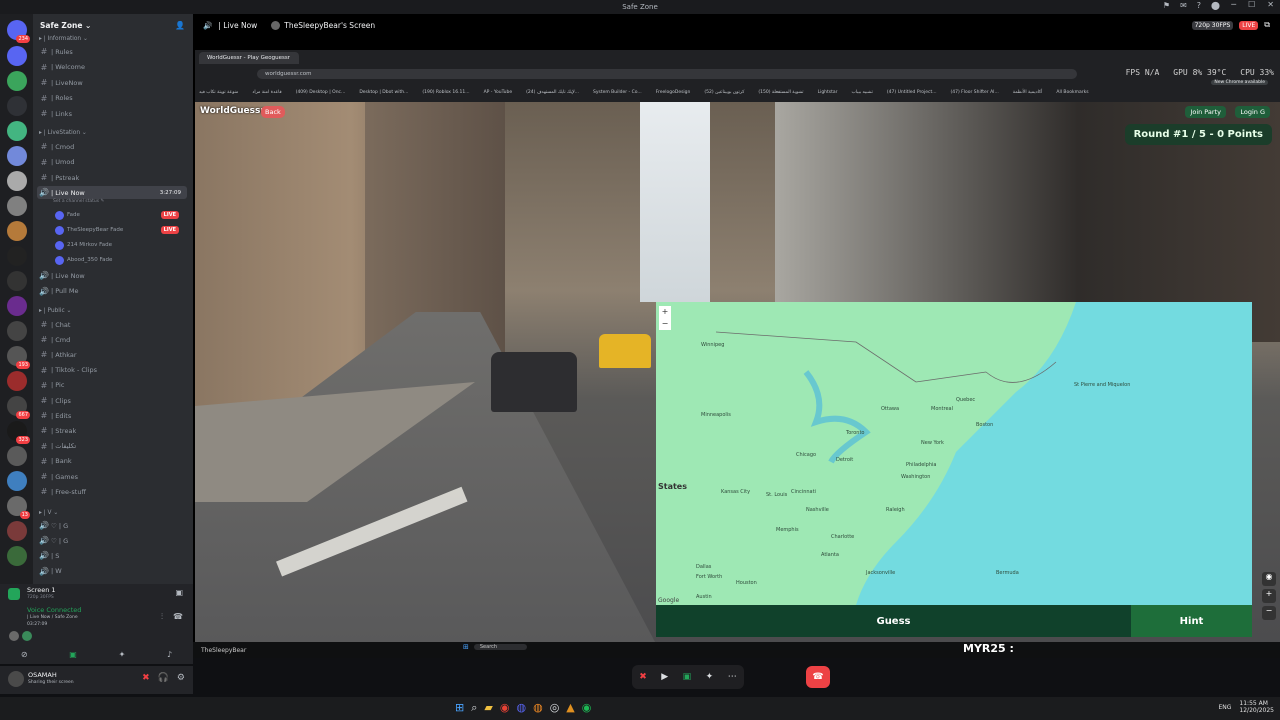 Image resolution: width=1280 pixels, height=720 pixels. I want to click on channel-item: 🔊 ♡ | G, so click(112, 525).